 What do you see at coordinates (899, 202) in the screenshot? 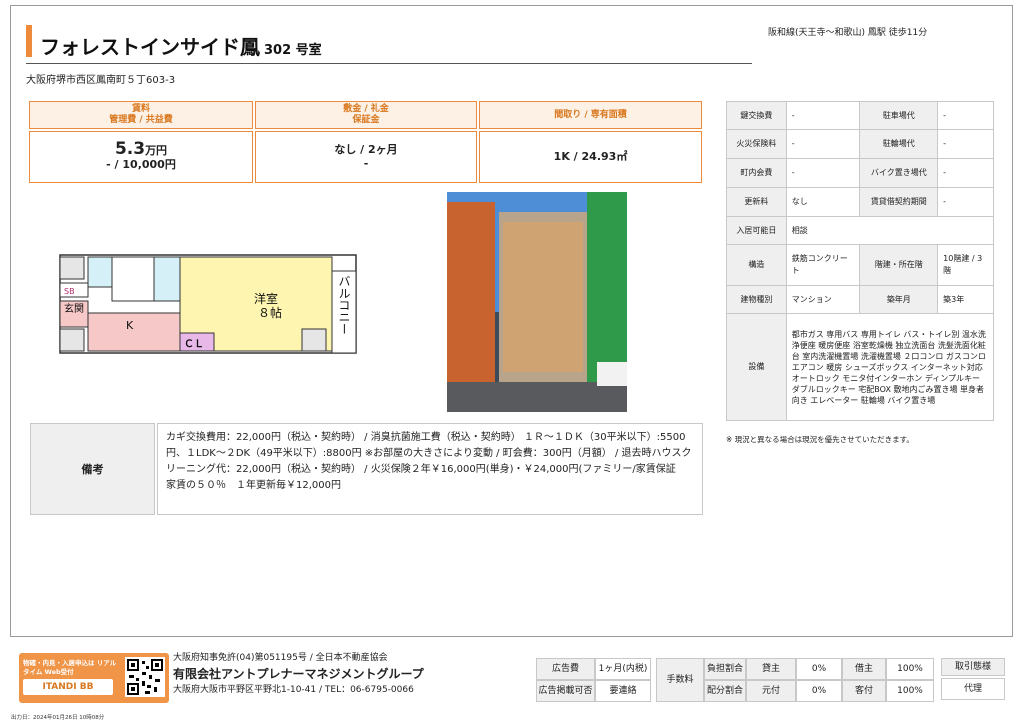
I see `lease-period-label: 賃貸借契約期間` at bounding box center [899, 202].